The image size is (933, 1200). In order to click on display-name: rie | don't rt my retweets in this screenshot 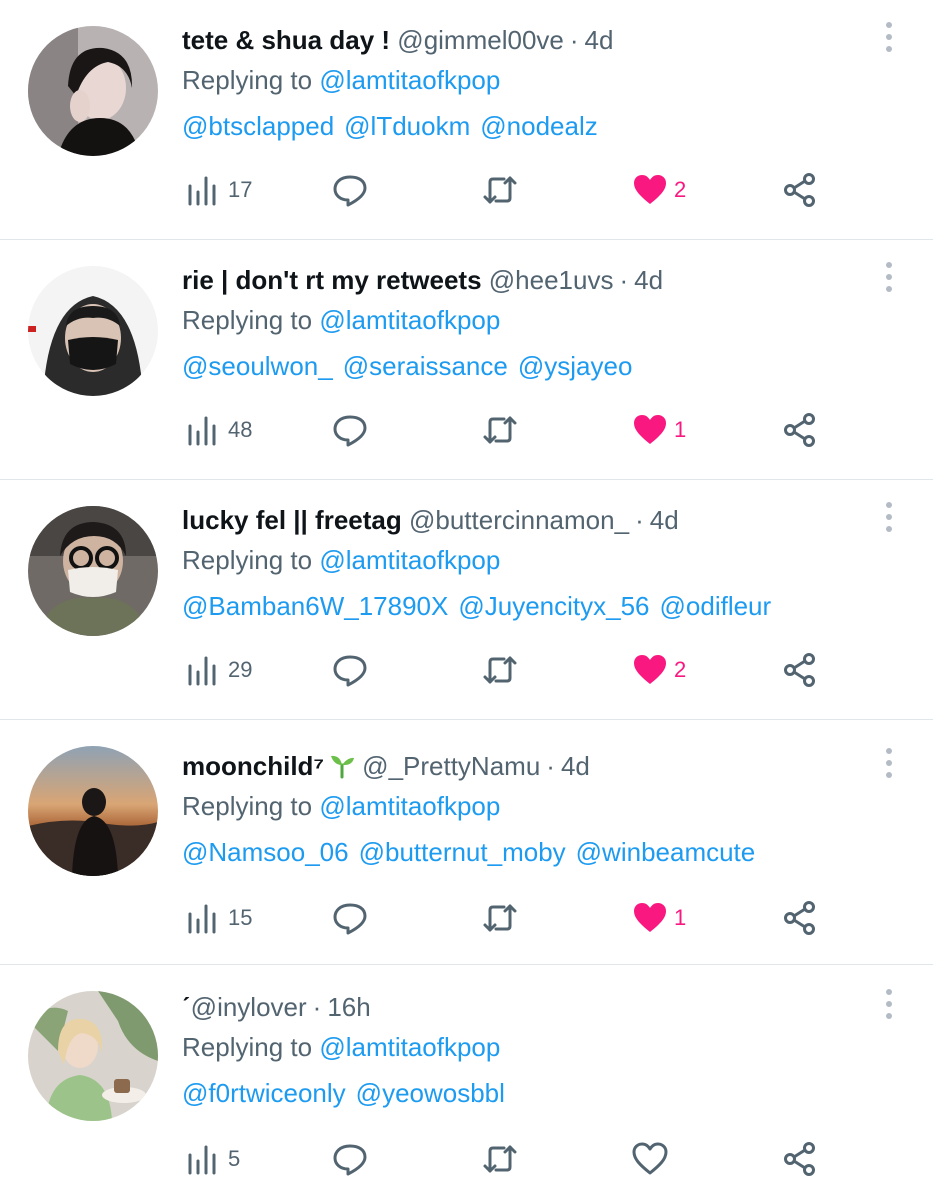, I will do `click(332, 280)`.